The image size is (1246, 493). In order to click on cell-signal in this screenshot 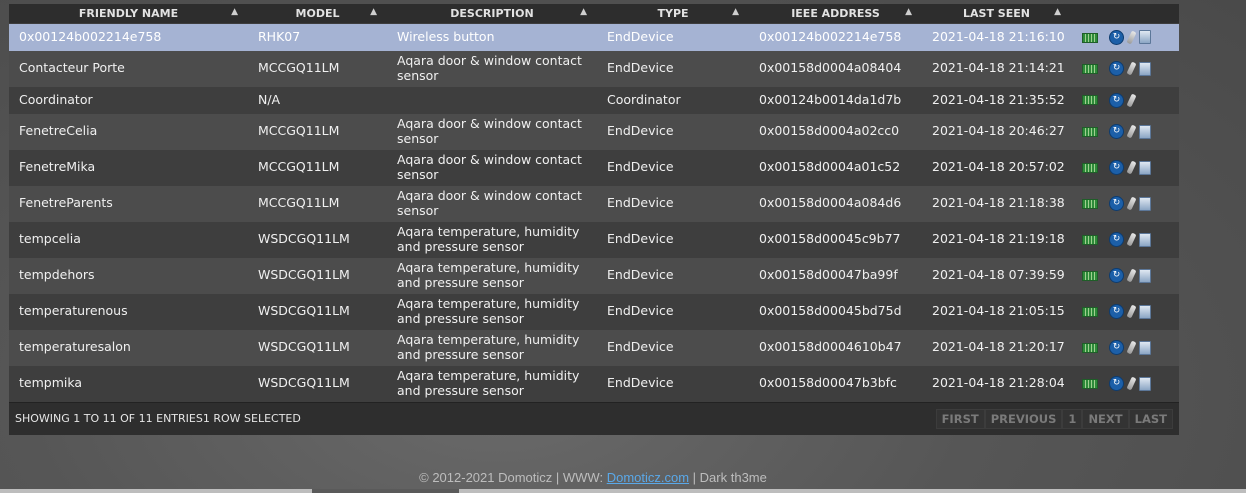, I will do `click(1090, 276)`.